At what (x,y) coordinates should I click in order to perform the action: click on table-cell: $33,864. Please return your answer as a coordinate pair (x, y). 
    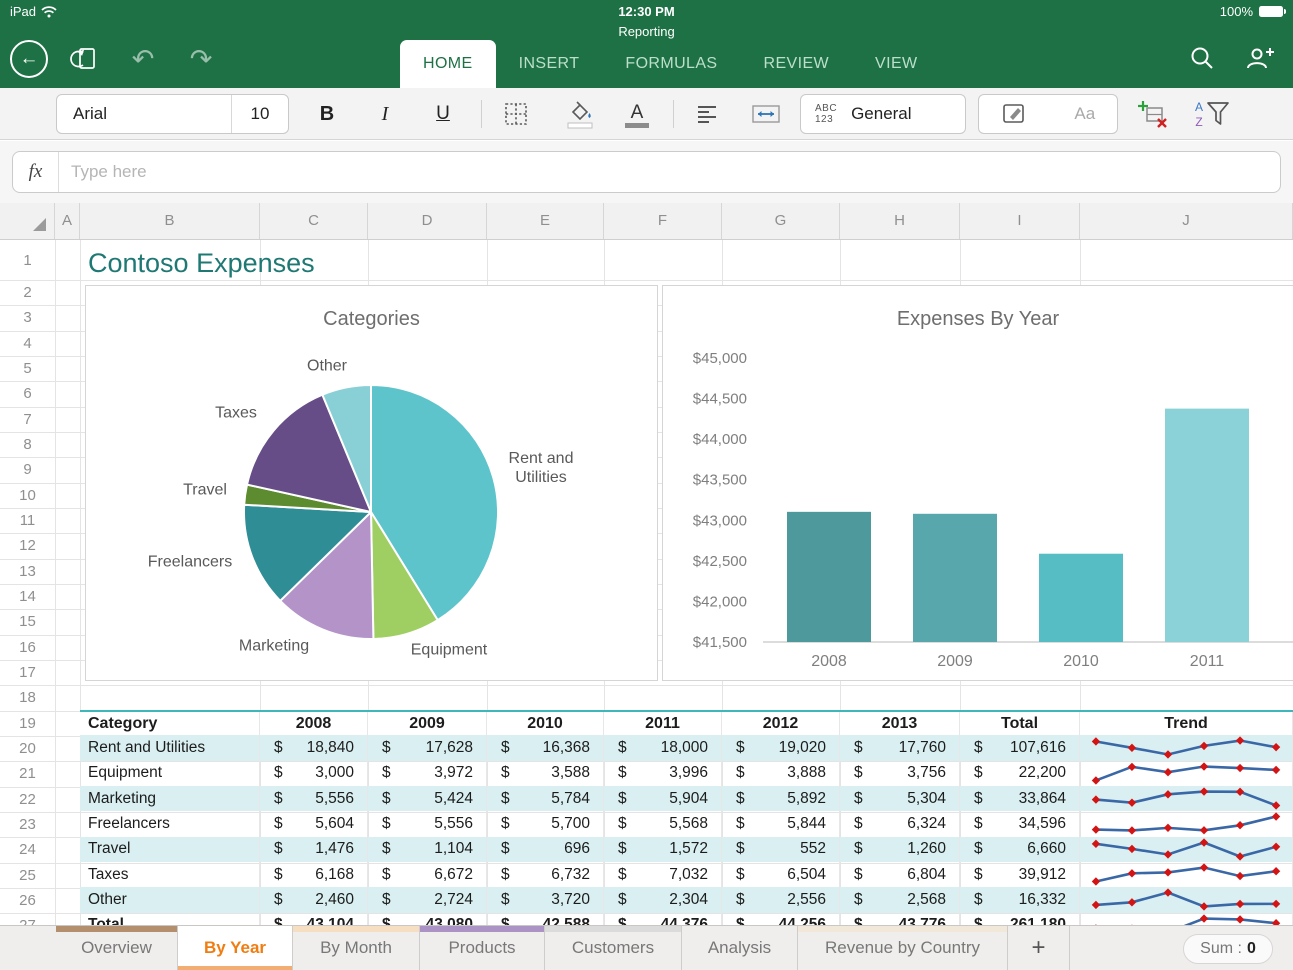
    Looking at the image, I should click on (1020, 798).